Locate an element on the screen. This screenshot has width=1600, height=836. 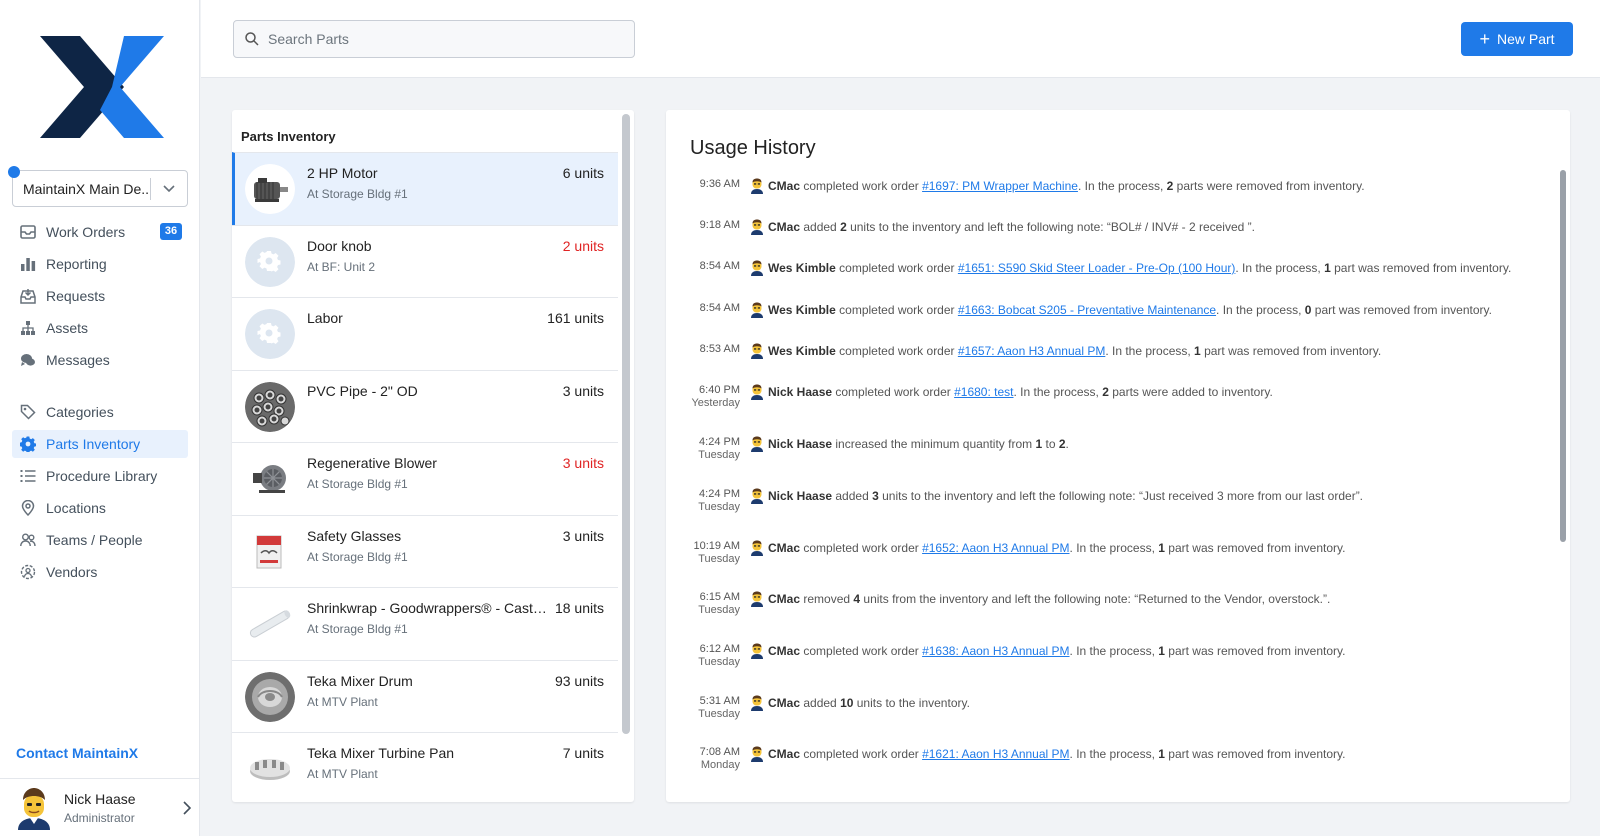
work-order-link: #1680: test is located at coordinates (983, 392).